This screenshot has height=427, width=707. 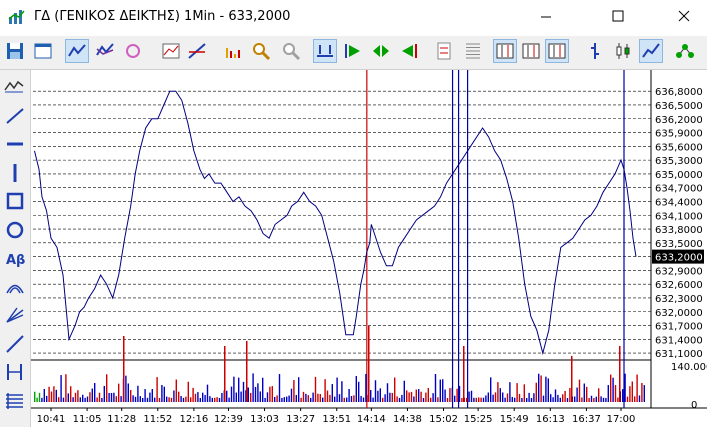 I want to click on interval-510-button, so click(x=557, y=51).